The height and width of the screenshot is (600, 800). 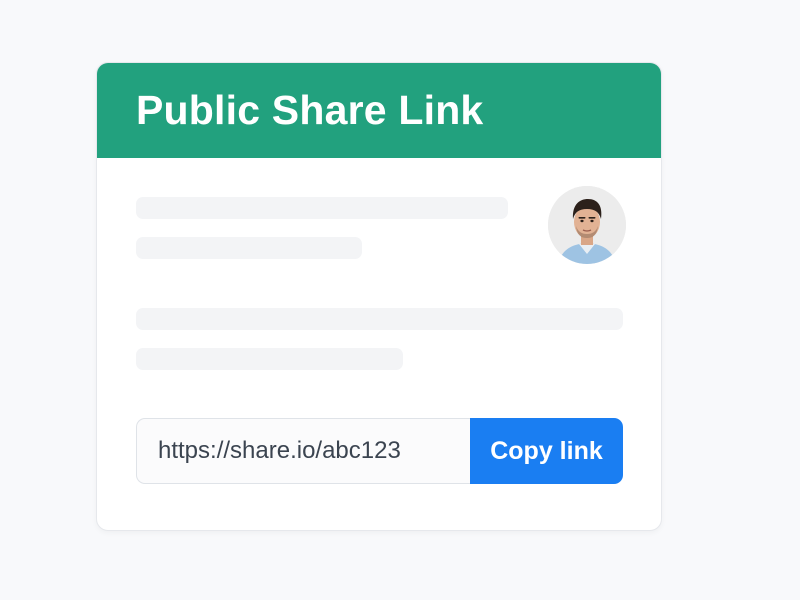 I want to click on card-header: Public Share Link, so click(x=379, y=110).